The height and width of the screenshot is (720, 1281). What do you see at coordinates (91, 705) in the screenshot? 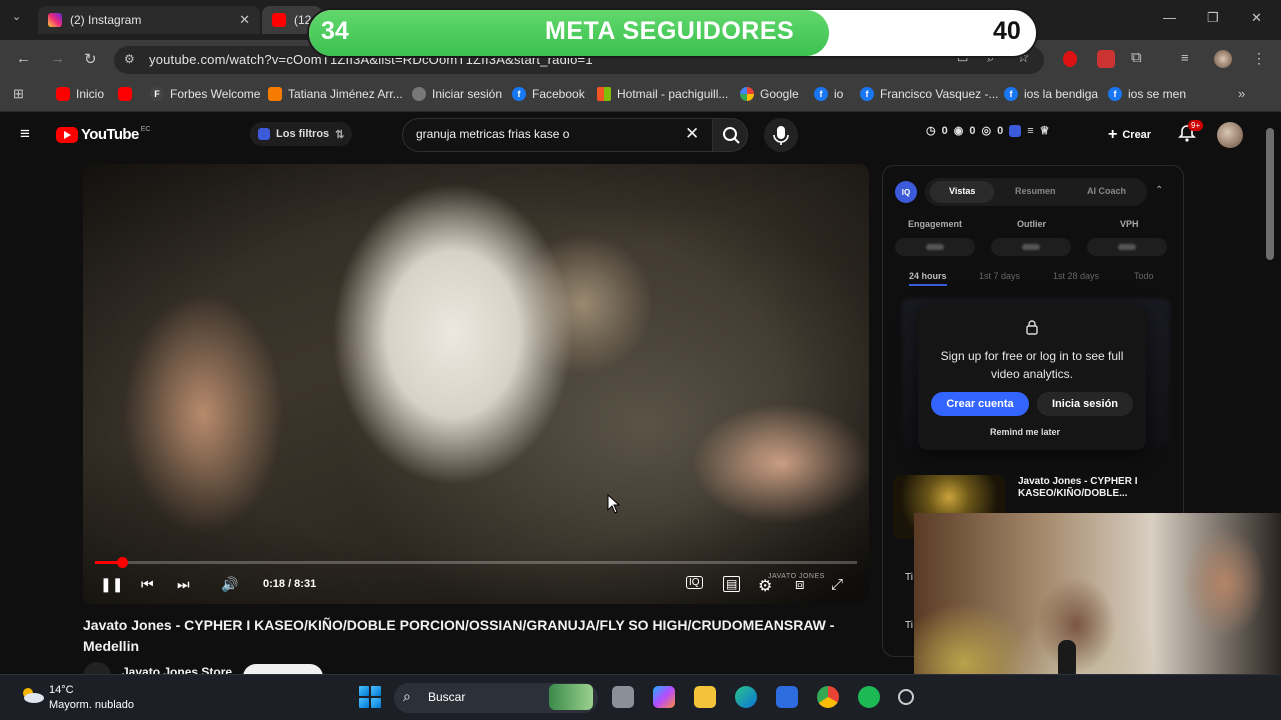
I see `weather-description: Mayorm. nublado` at bounding box center [91, 705].